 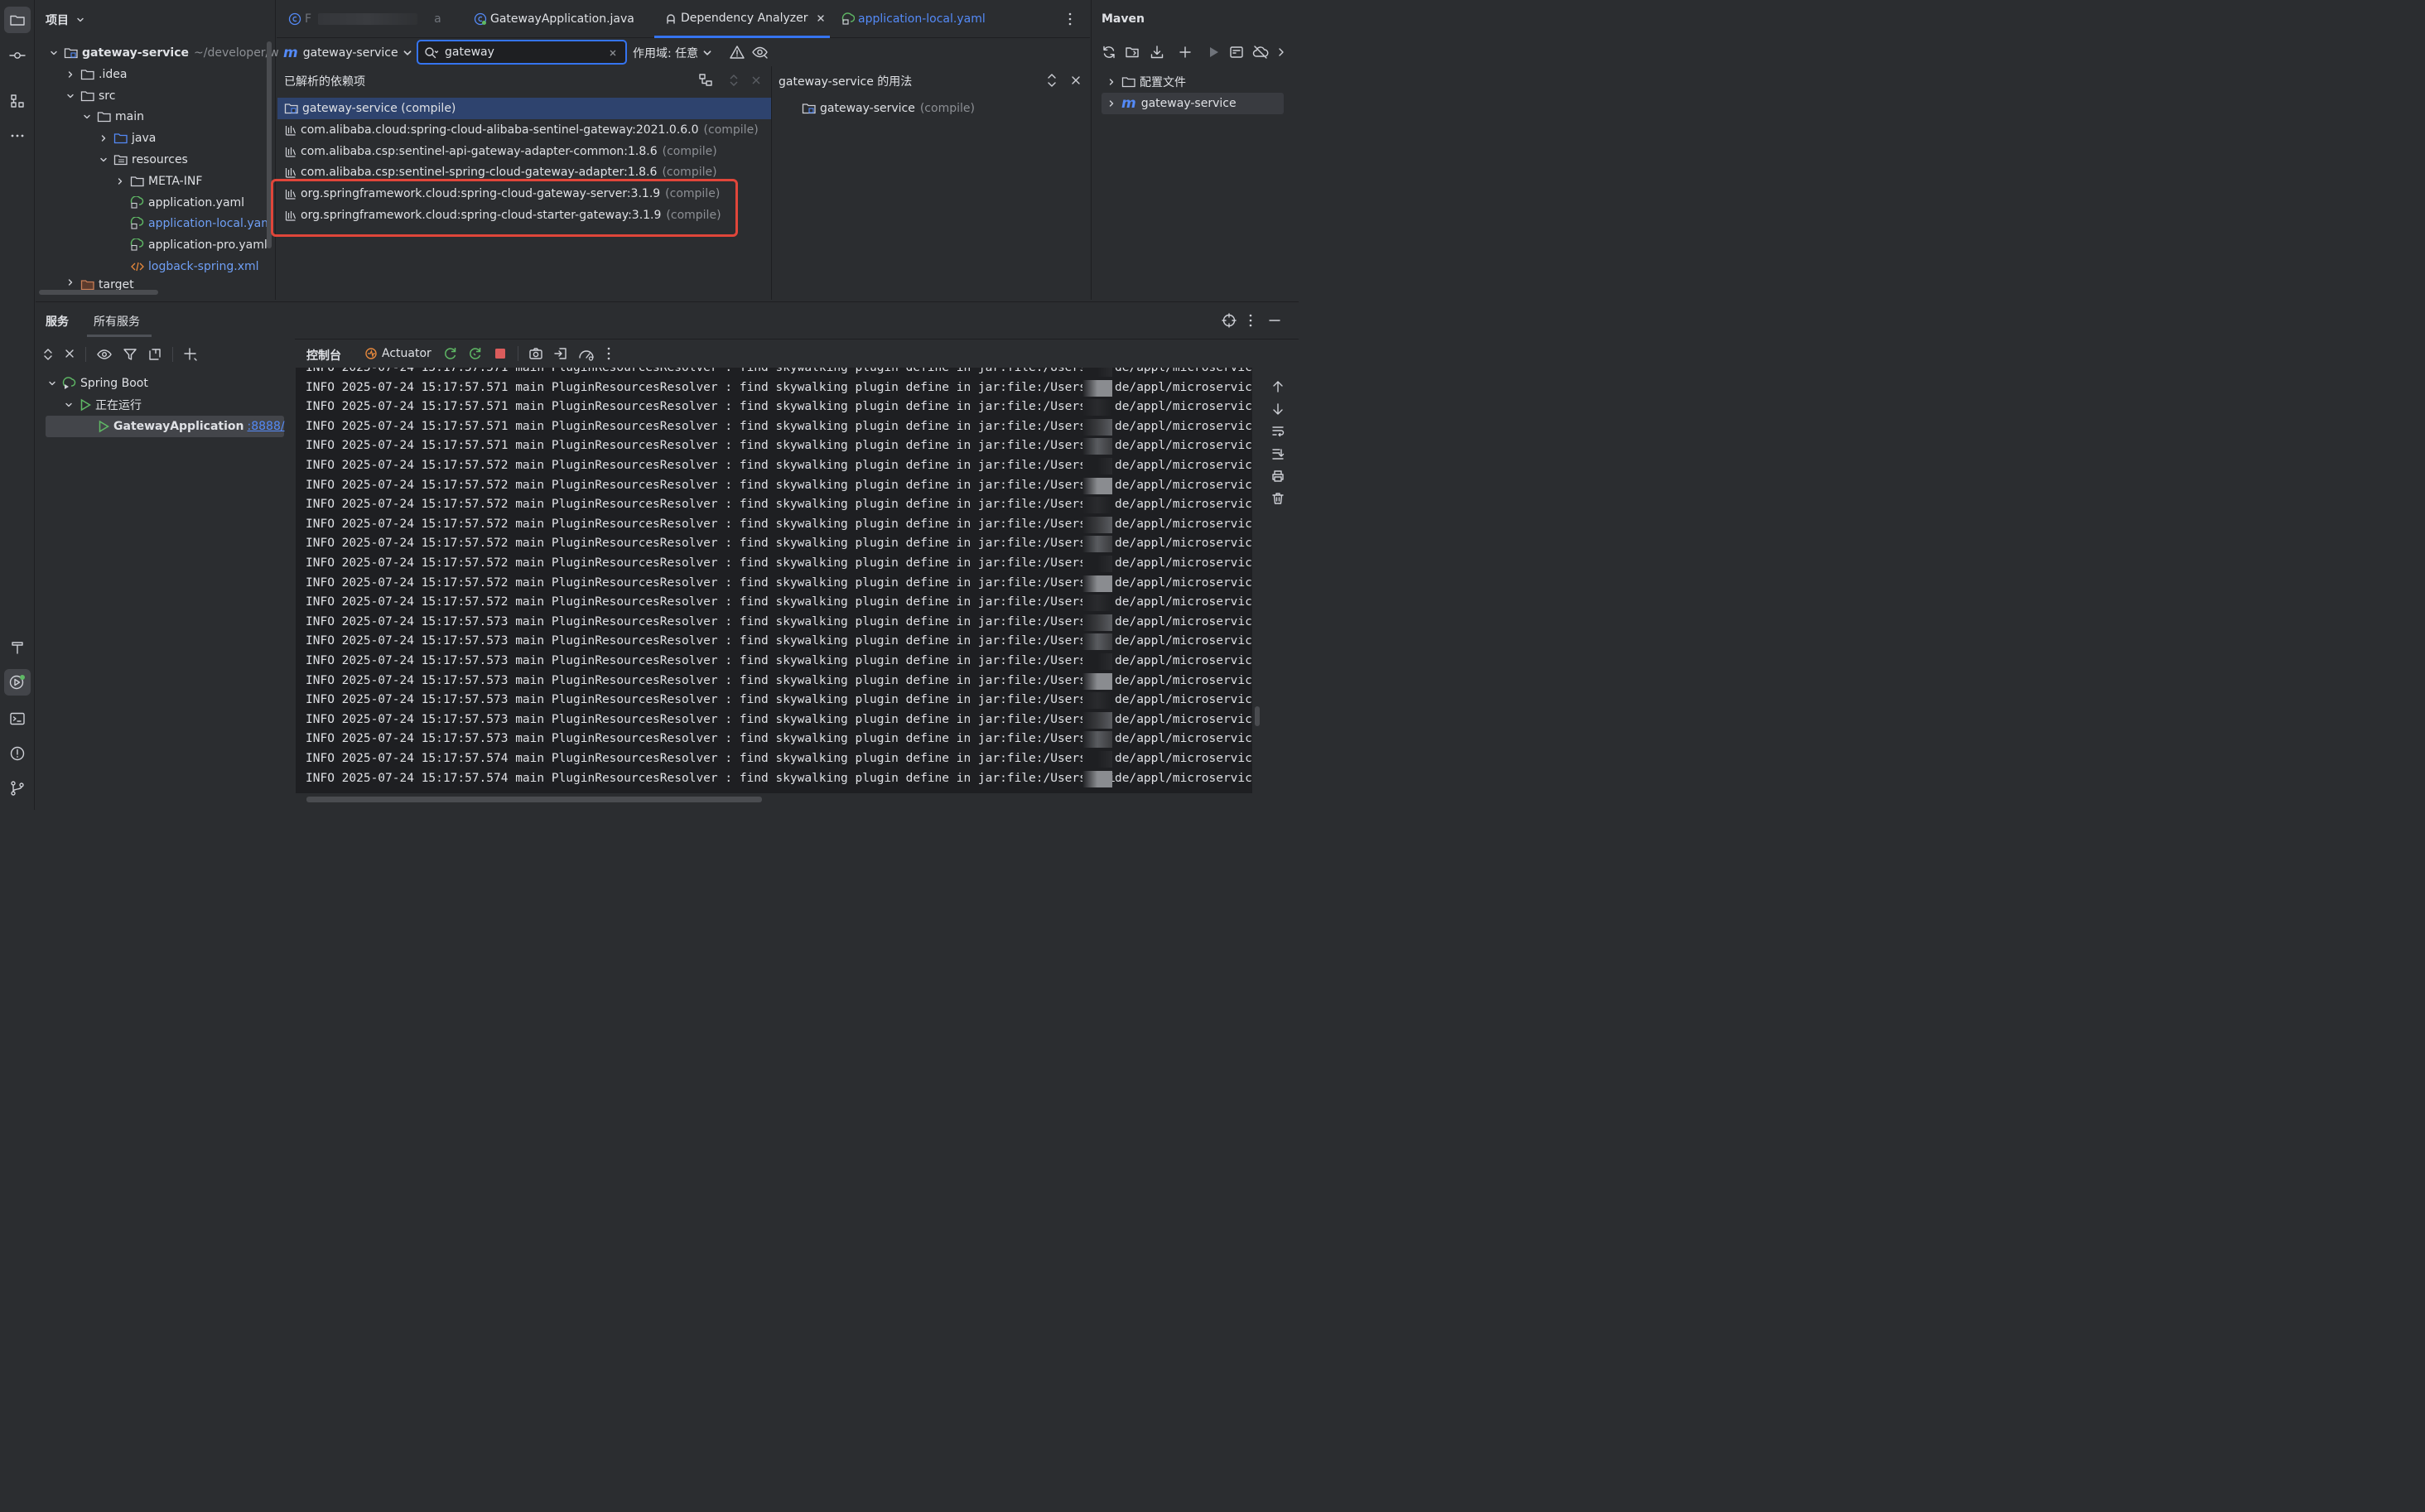 I want to click on more-tools-button, so click(x=17, y=136).